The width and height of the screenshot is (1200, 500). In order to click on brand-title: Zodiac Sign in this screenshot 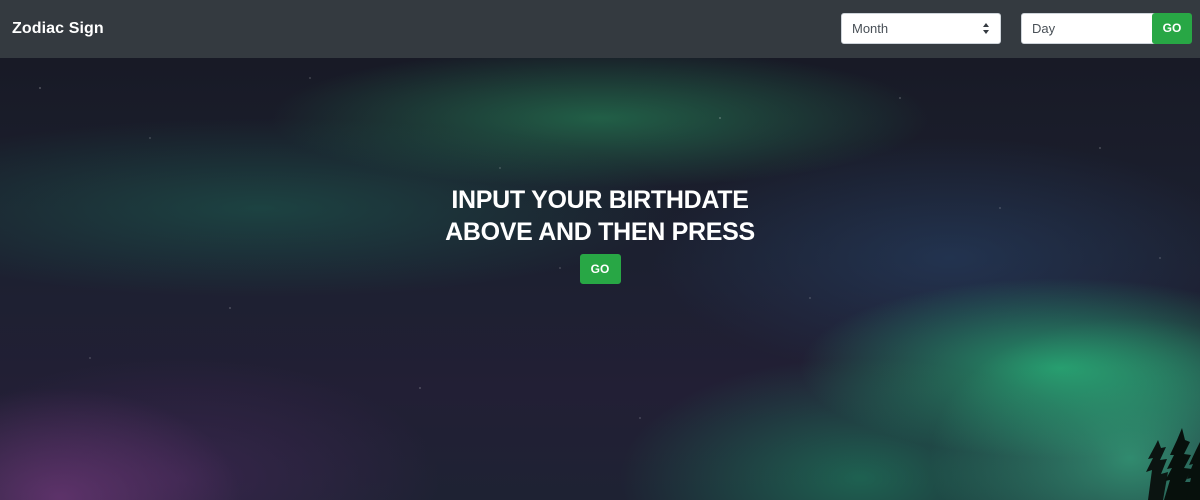, I will do `click(58, 29)`.